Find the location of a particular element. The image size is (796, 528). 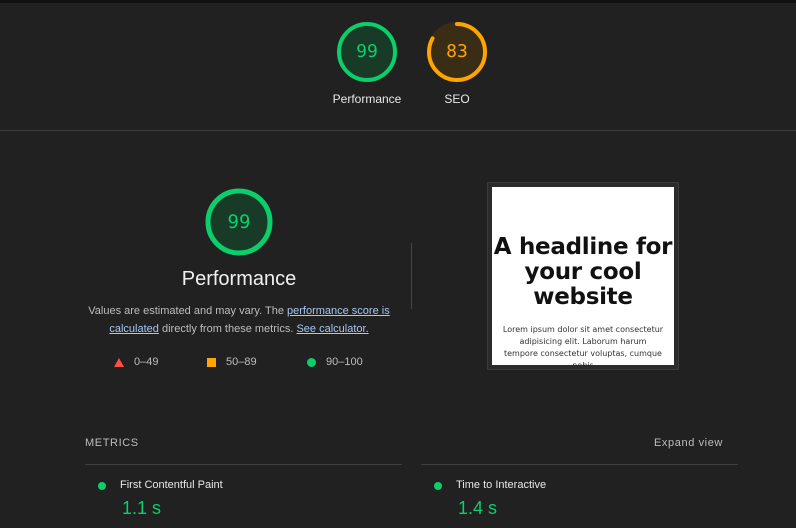

performance-score: 99 is located at coordinates (239, 222).